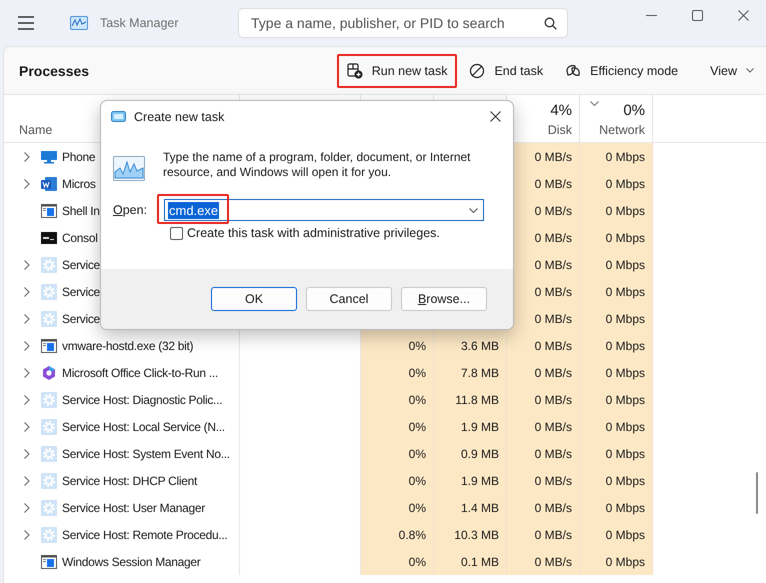 Image resolution: width=766 pixels, height=583 pixels. I want to click on open-combo-field: cmd.exe, so click(324, 210).